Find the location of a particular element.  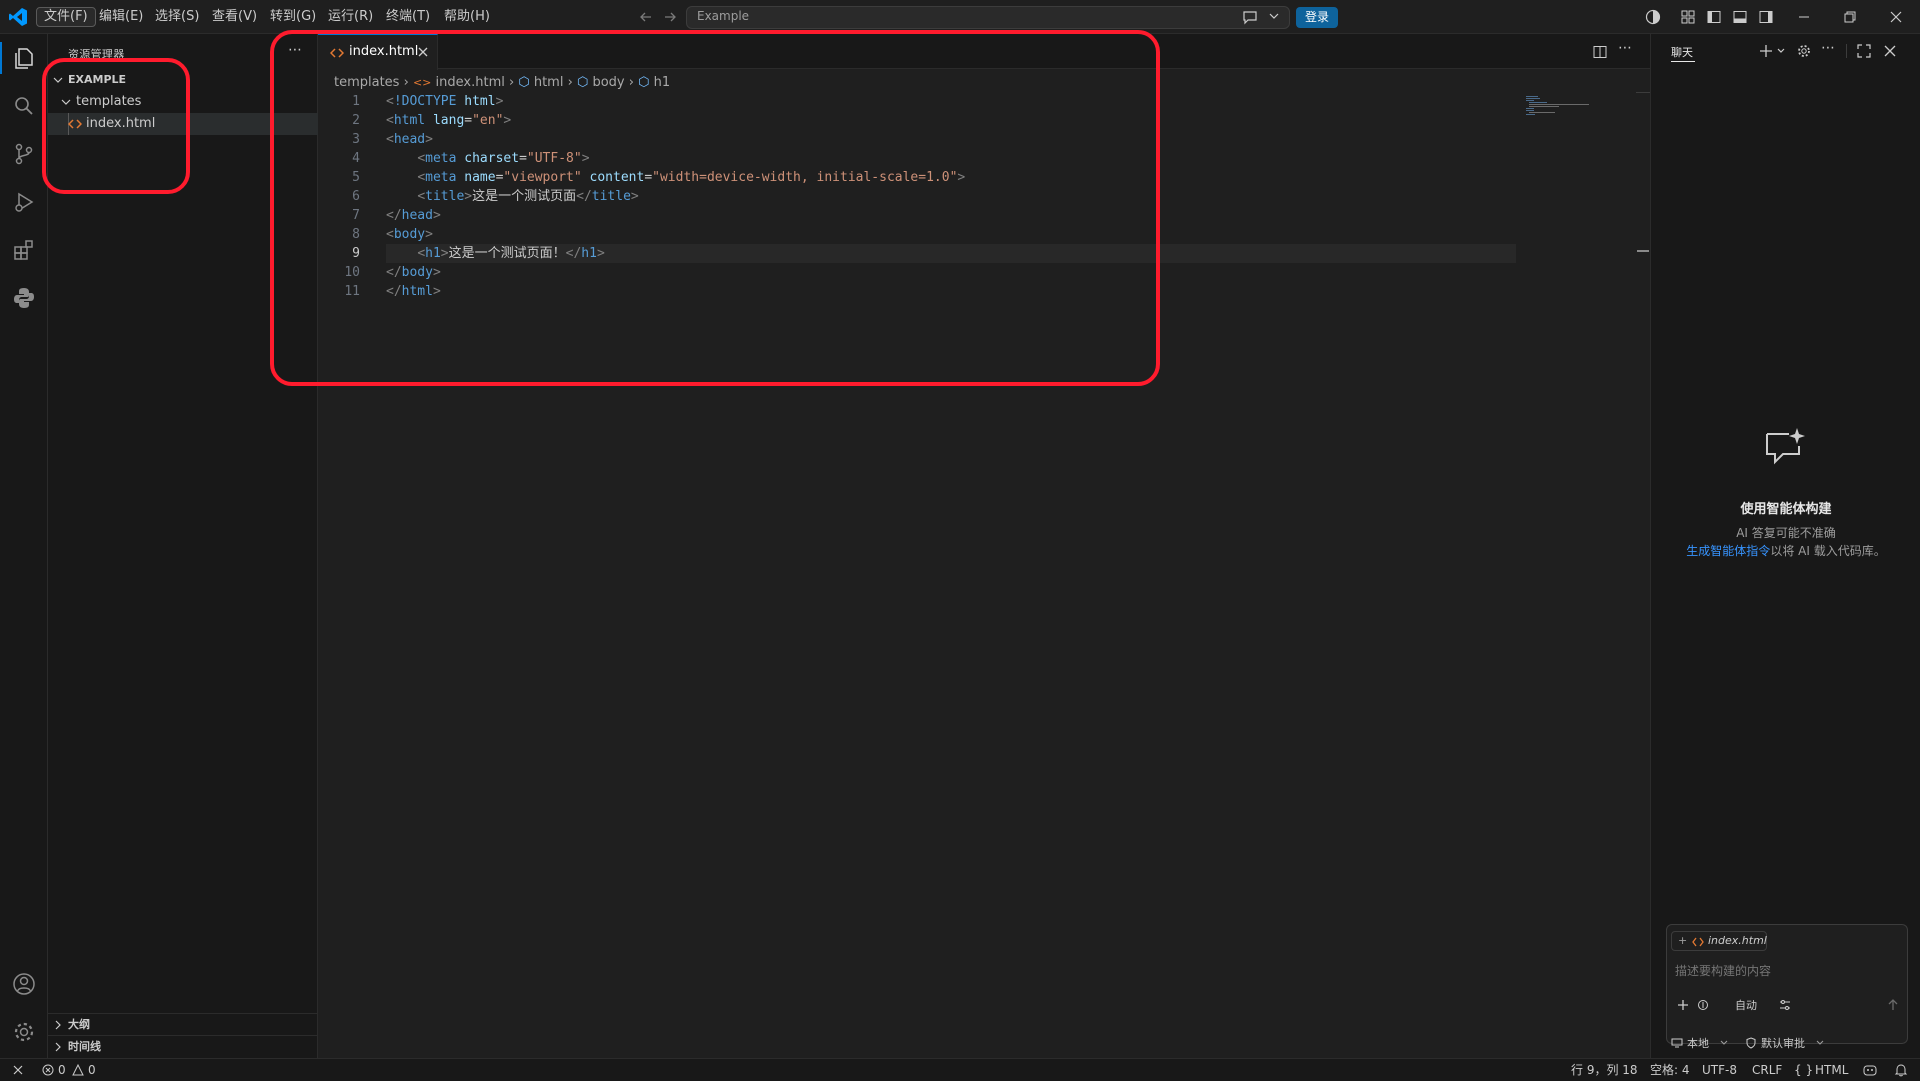

menu-help: 帮助(H) is located at coordinates (467, 17).